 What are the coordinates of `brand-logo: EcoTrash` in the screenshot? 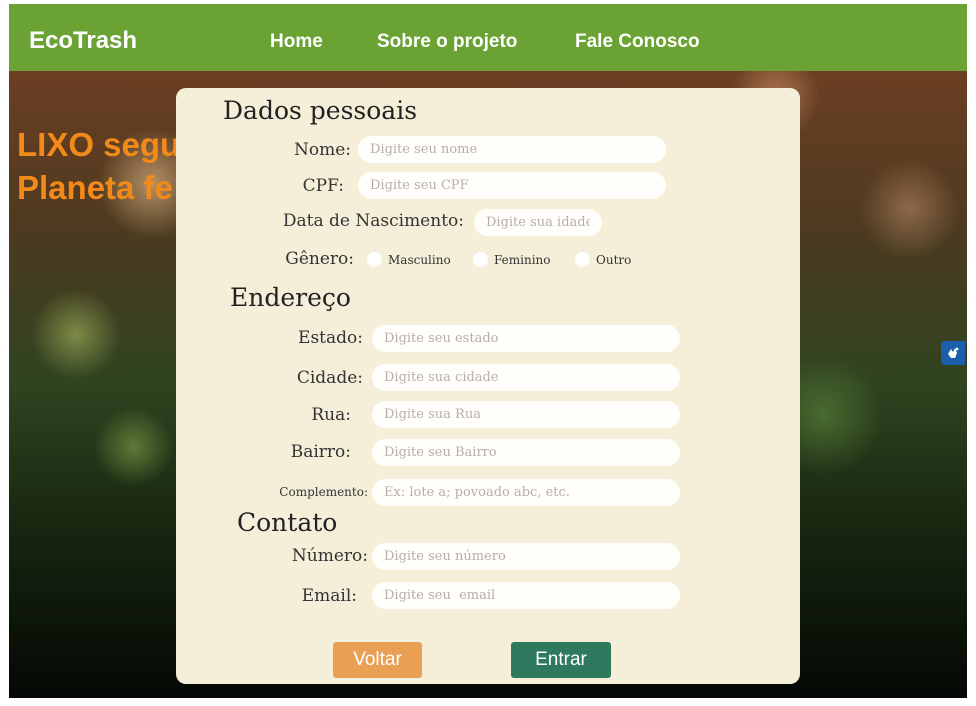 It's located at (83, 41).